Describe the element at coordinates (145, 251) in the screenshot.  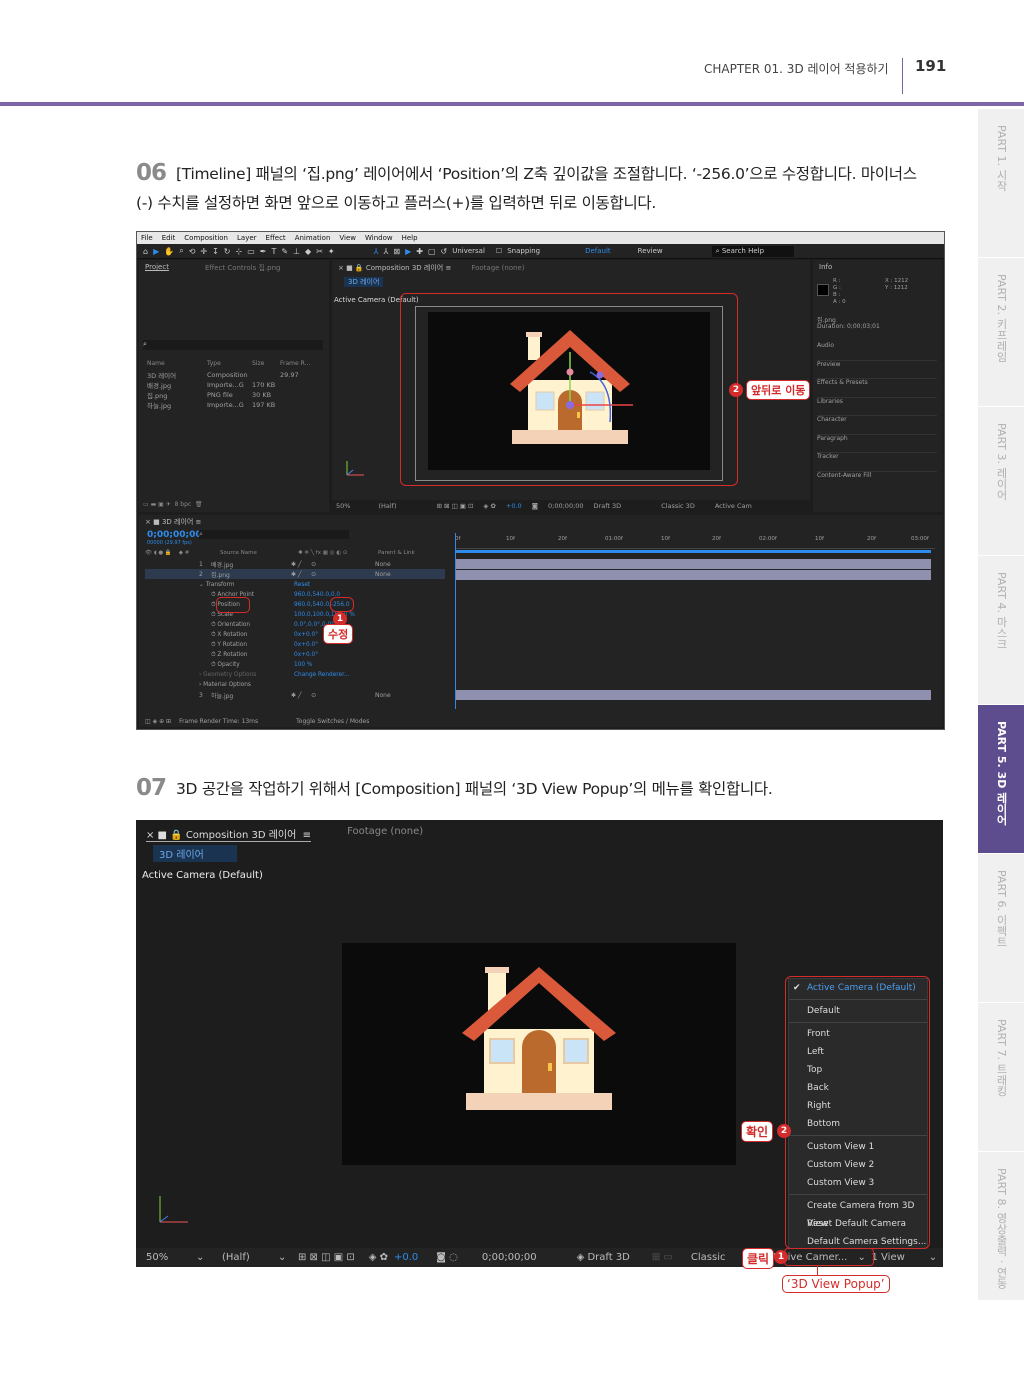
I see `home-icon: ⌂` at that location.